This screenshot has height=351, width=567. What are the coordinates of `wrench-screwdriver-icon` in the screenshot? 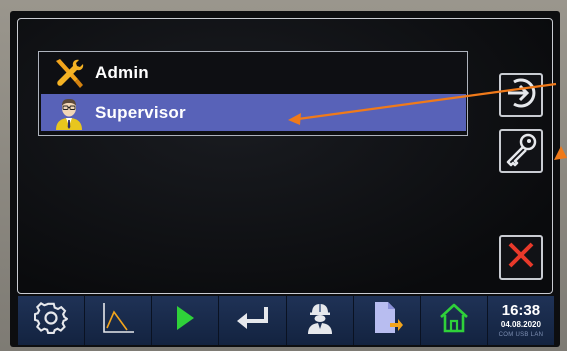 It's located at (69, 72).